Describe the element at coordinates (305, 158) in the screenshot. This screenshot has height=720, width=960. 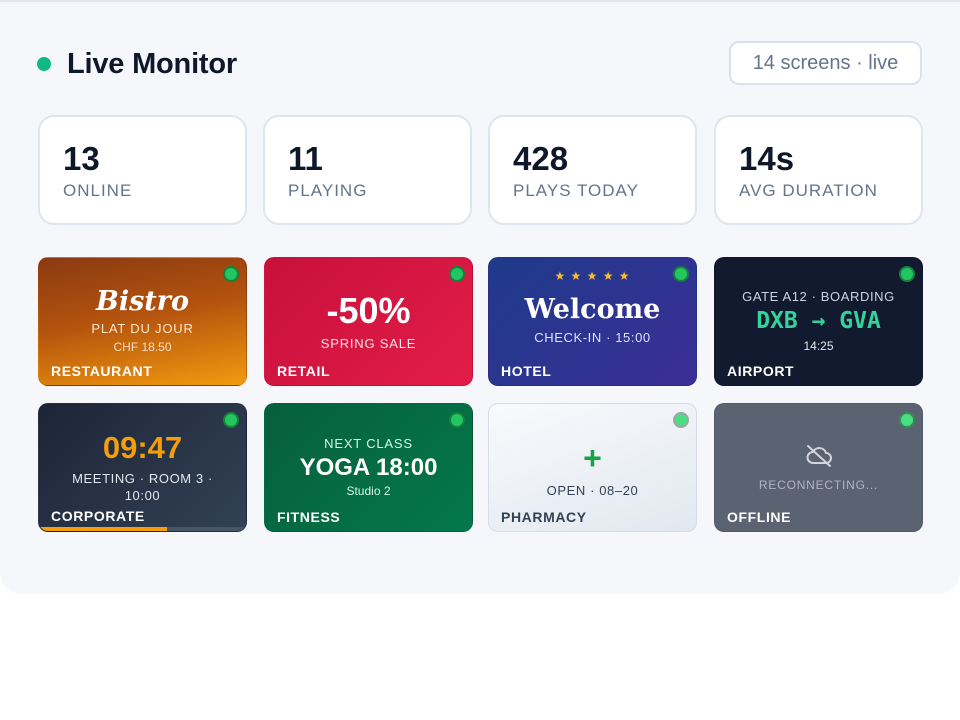
I see `stat-value: 11` at that location.